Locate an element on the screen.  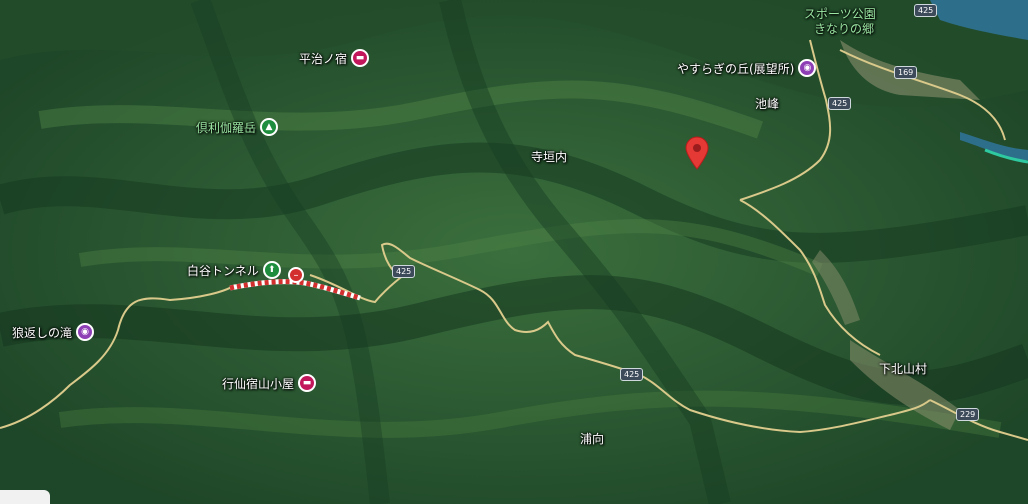
poi-label: 行仙宿山小屋 is located at coordinates (258, 383).